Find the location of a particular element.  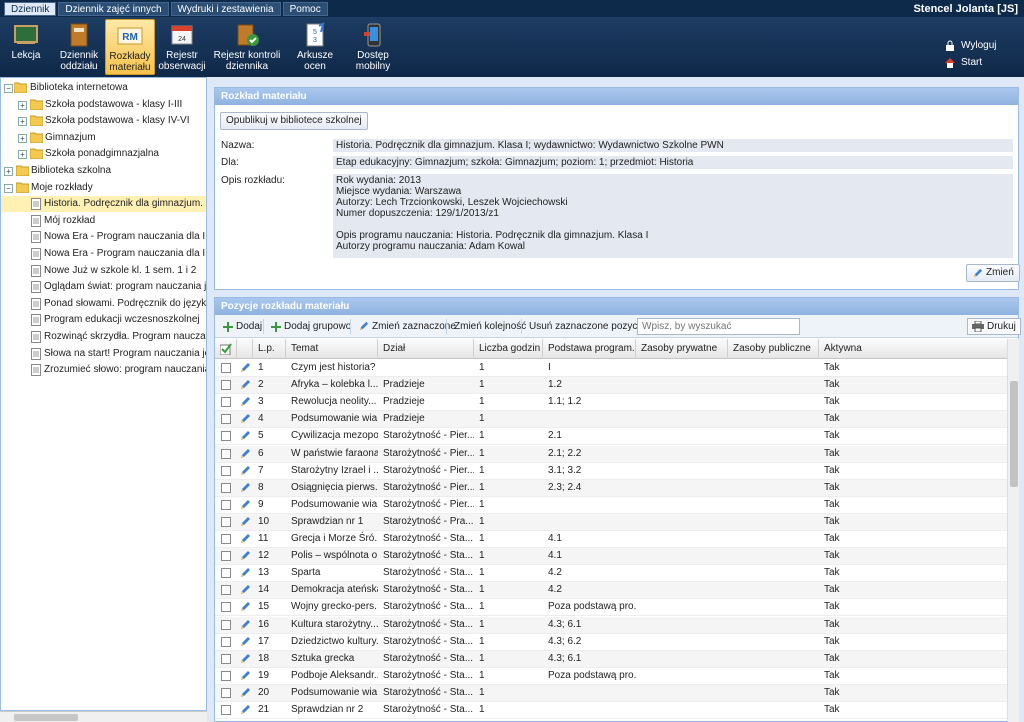

toolbar-rozklady-button: RM Rozkłady materiału is located at coordinates (130, 47).